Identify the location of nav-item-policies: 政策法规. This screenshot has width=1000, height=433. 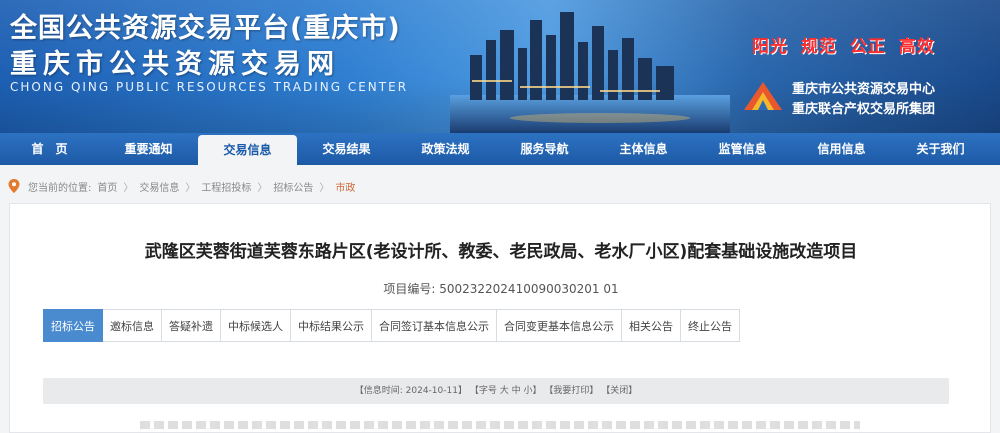
(445, 149).